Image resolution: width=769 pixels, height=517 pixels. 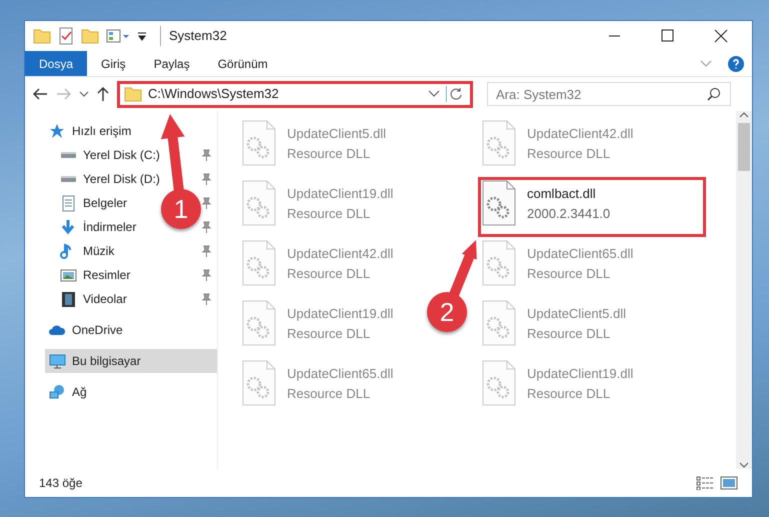 I want to click on properties-icon, so click(x=66, y=36).